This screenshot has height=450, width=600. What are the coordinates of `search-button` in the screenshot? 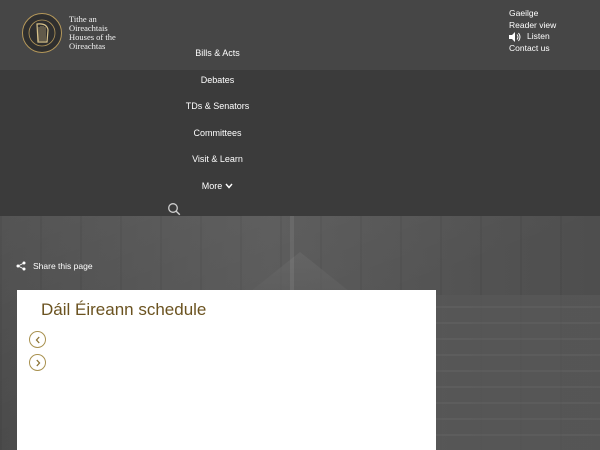 It's located at (174, 209).